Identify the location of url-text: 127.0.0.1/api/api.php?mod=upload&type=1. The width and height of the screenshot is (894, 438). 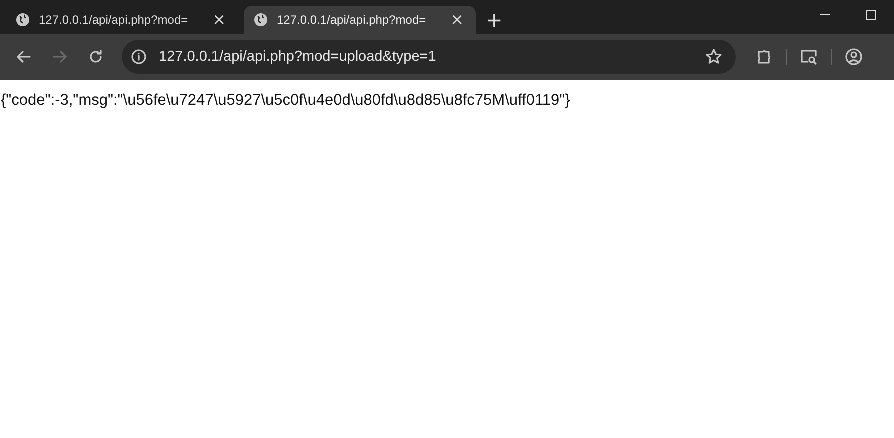
(298, 57).